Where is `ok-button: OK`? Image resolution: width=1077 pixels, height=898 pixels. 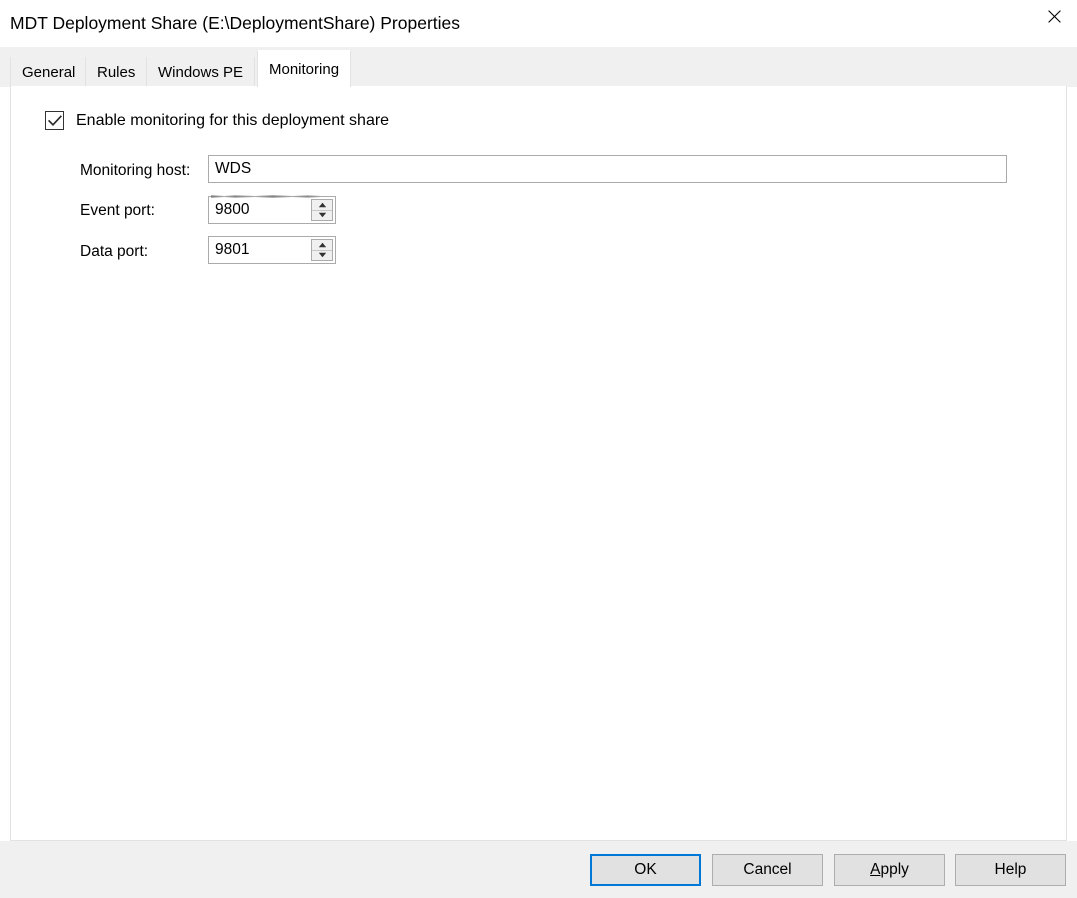 ok-button: OK is located at coordinates (645, 870).